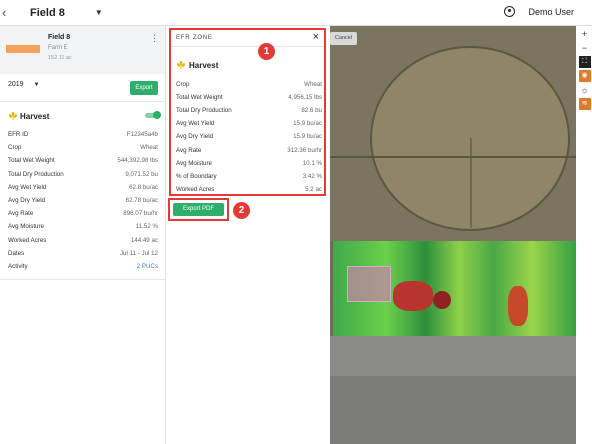 This screenshot has width=592, height=444. I want to click on map-field-bottom, so click(453, 410).